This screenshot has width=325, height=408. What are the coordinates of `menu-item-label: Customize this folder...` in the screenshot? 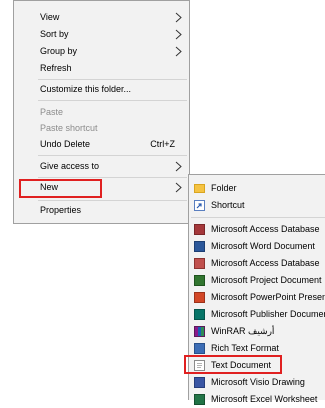 It's located at (86, 89).